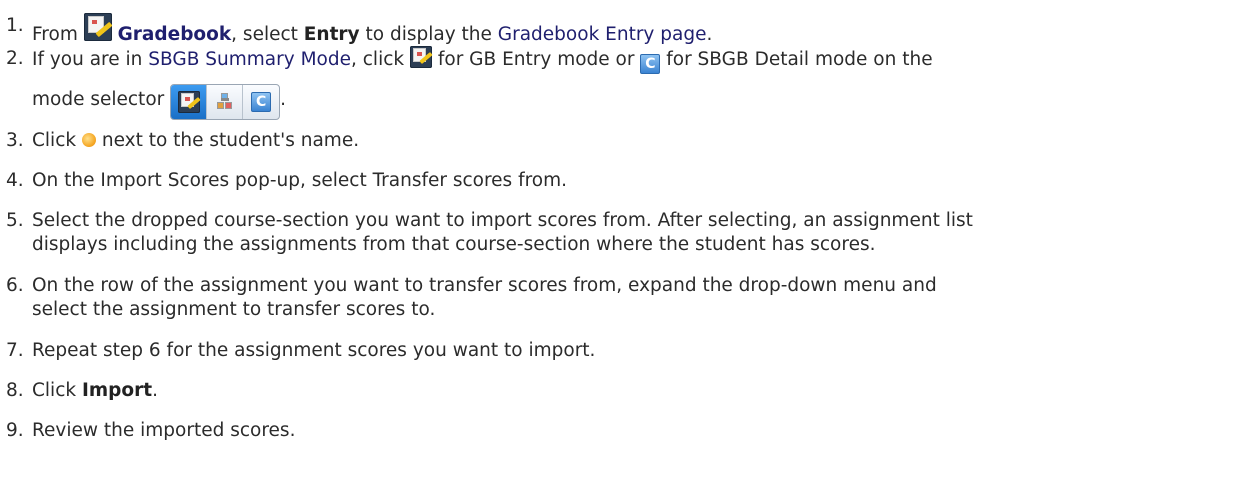  What do you see at coordinates (175, 34) in the screenshot?
I see `gradebook-link: Gradebook` at bounding box center [175, 34].